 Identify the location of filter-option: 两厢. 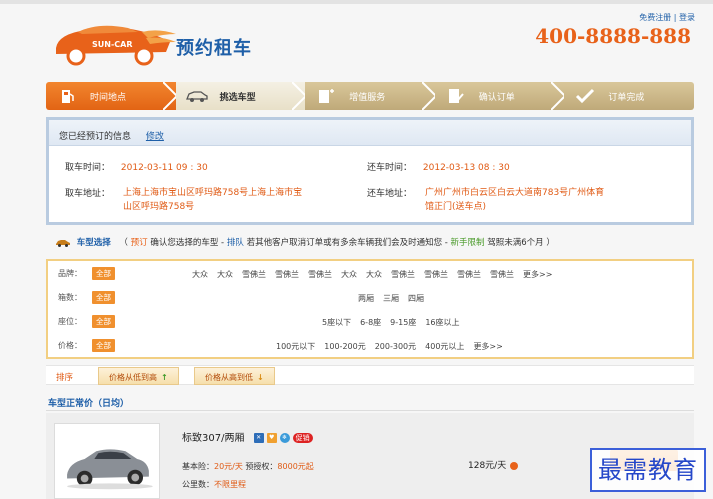
(366, 298).